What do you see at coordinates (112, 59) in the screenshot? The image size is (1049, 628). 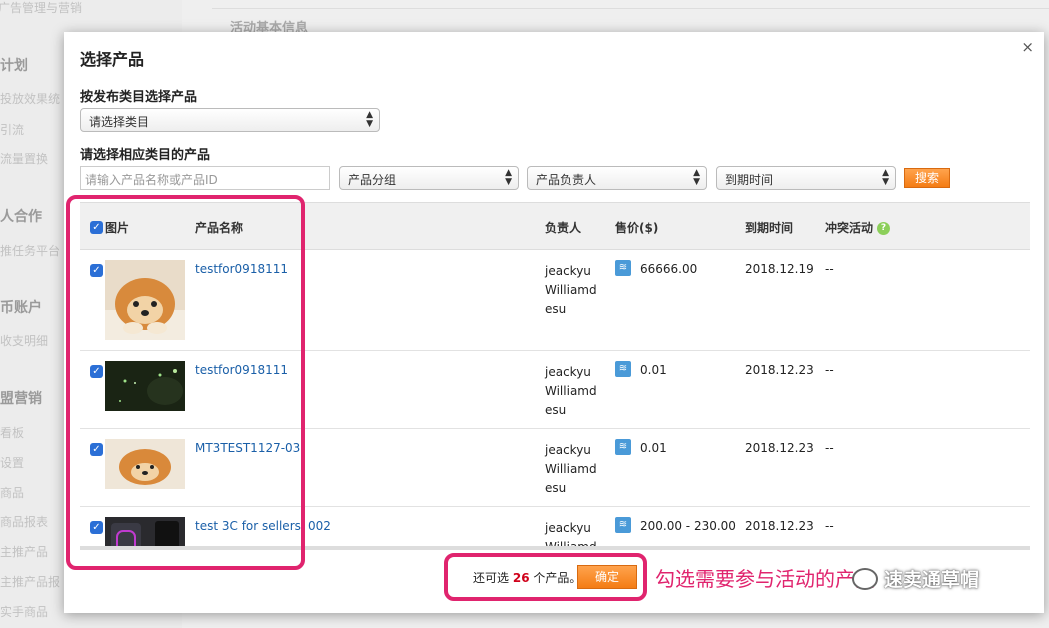 I see `dialog-title: 选择产品` at bounding box center [112, 59].